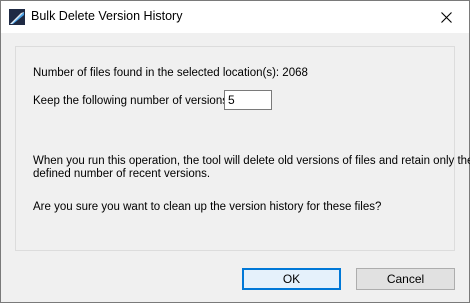 The height and width of the screenshot is (303, 470). I want to click on cancel-button: Cancel, so click(405, 279).